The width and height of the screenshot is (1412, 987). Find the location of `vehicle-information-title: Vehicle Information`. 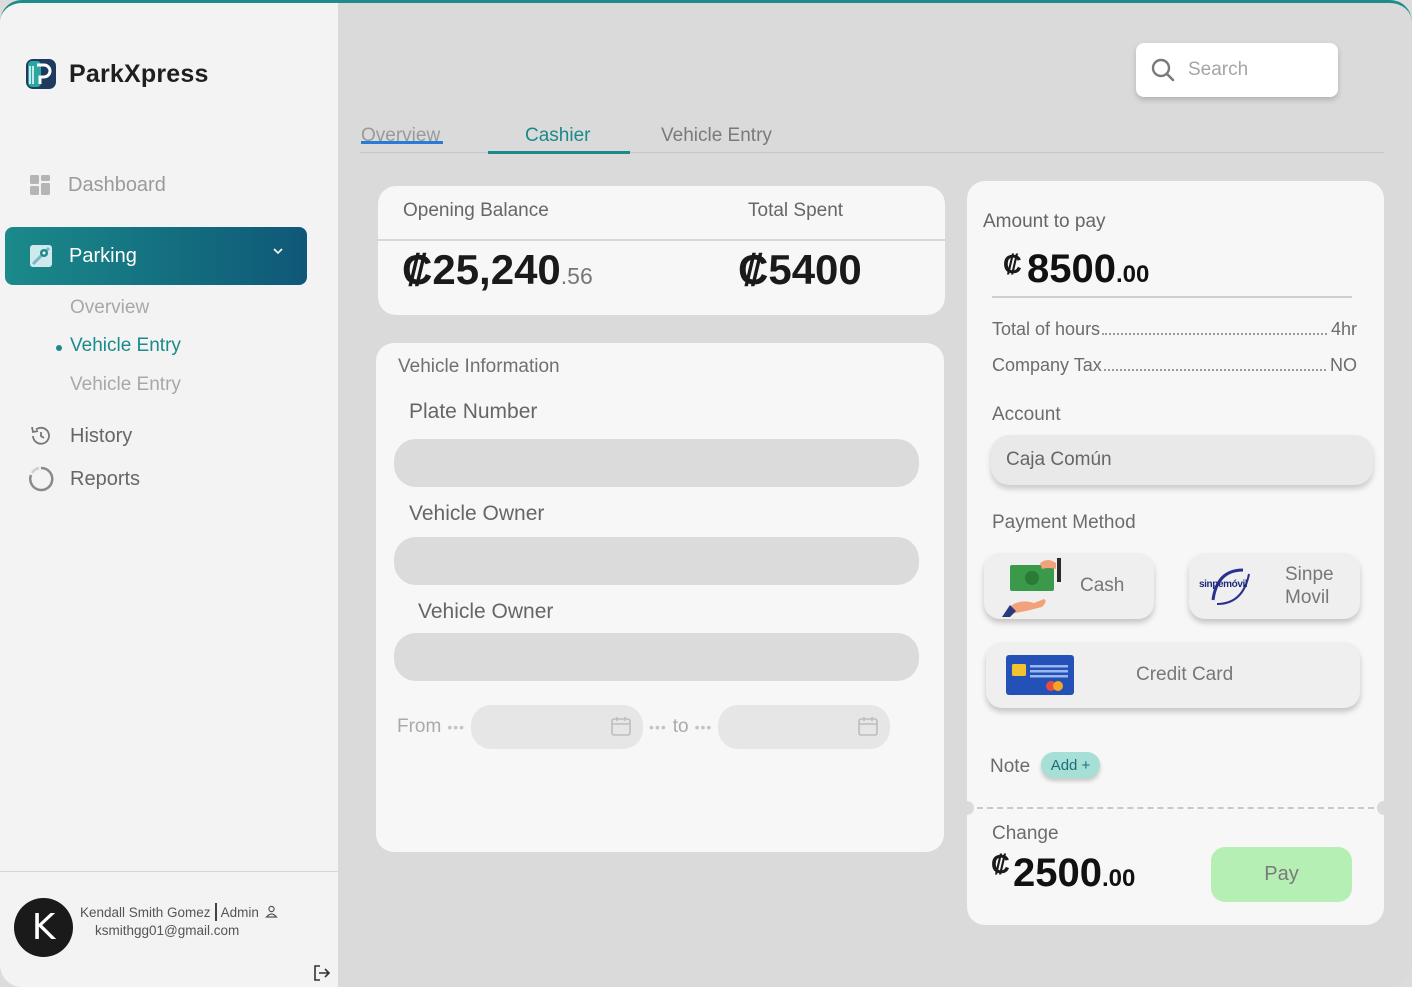

vehicle-information-title: Vehicle Information is located at coordinates (479, 366).